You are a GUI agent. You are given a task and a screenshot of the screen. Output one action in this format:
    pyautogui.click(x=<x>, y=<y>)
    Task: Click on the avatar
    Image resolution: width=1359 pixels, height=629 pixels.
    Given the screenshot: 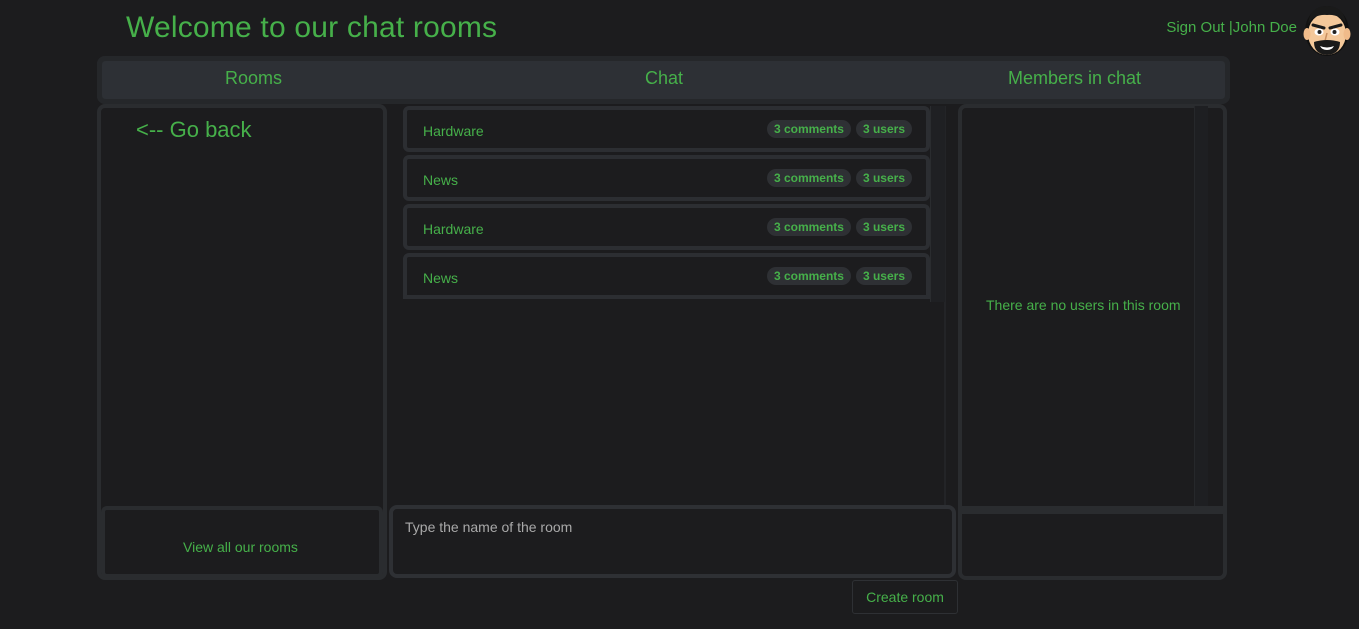 What is the action you would take?
    pyautogui.click(x=1327, y=30)
    